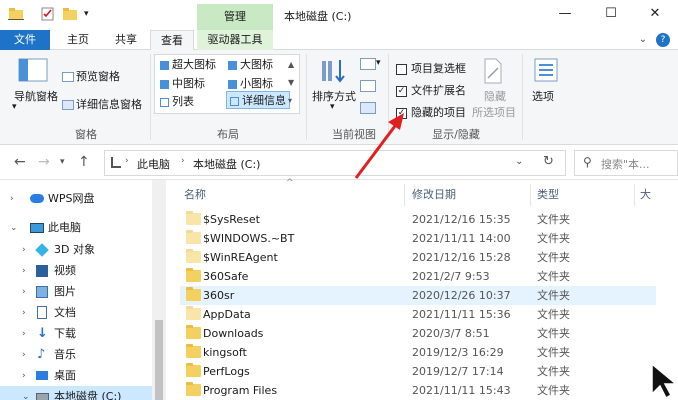 Image resolution: width=678 pixels, height=400 pixels. Describe the element at coordinates (226, 164) in the screenshot. I see `breadcrumb-c-drive: 本地磁盘 (C:)` at that location.